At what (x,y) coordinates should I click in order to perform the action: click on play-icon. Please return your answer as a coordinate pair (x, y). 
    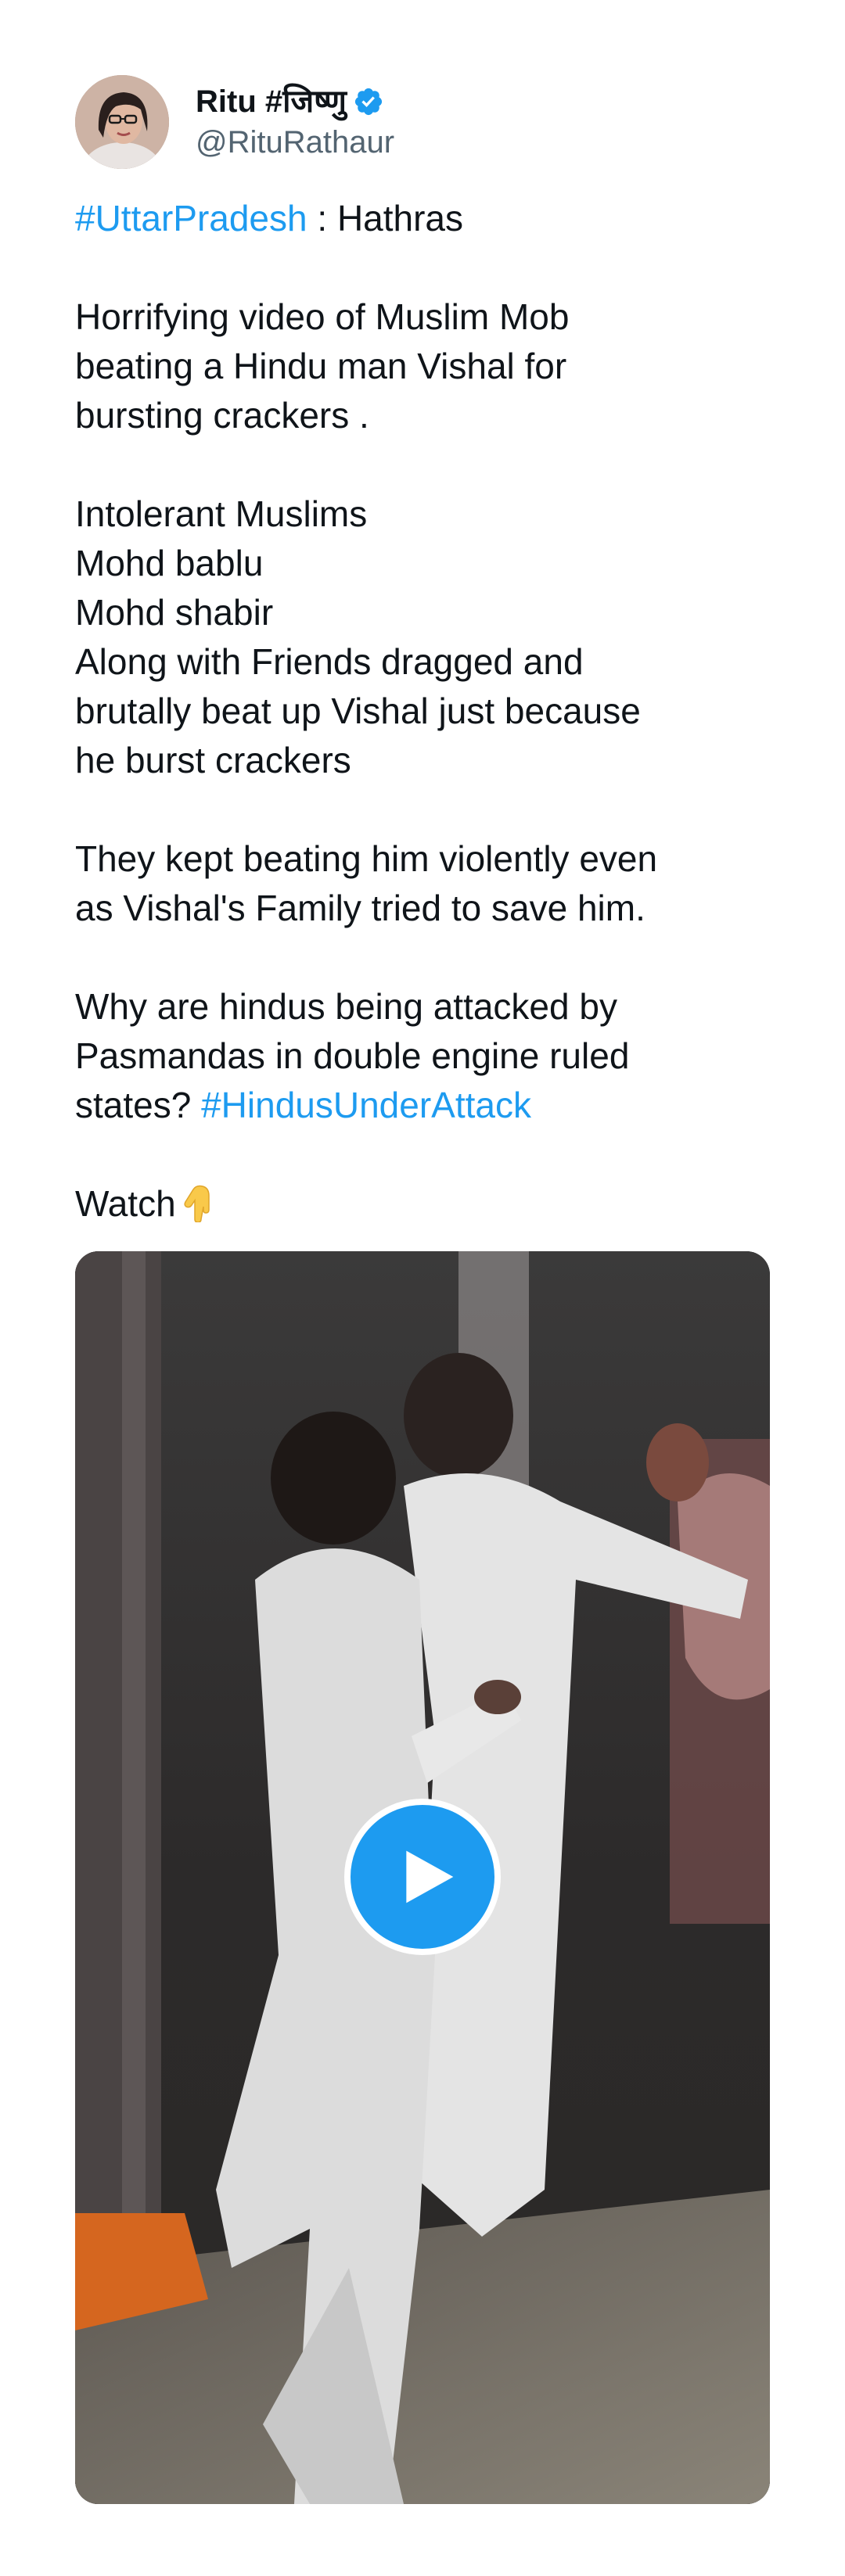
    Looking at the image, I should click on (430, 1877).